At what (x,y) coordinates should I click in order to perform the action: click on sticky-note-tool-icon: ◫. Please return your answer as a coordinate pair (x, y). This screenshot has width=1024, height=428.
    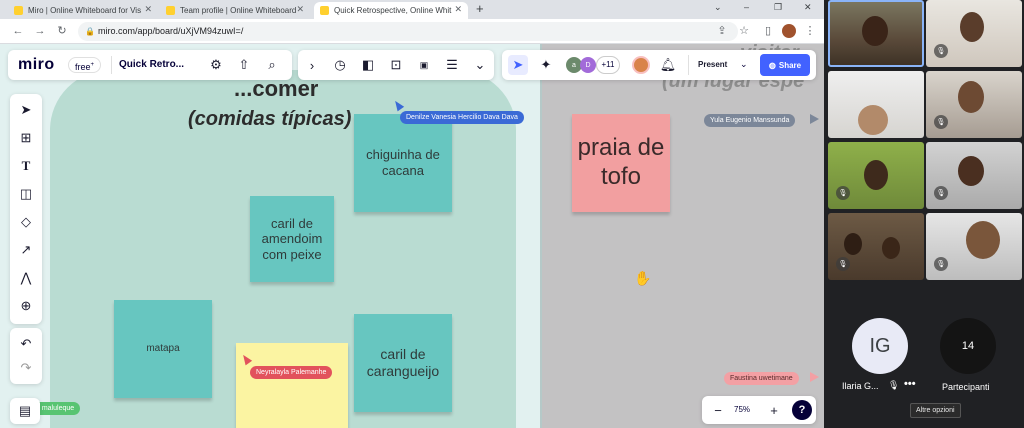
    Looking at the image, I should click on (26, 194).